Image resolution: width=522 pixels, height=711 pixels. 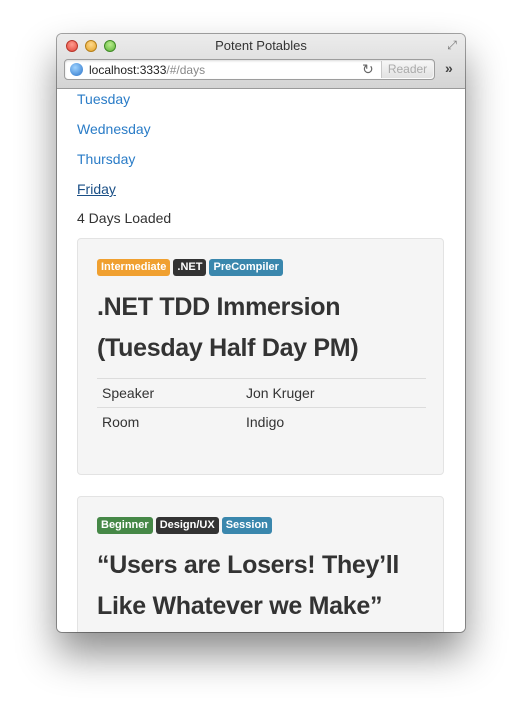 I want to click on room-value: Indigo, so click(x=333, y=421).